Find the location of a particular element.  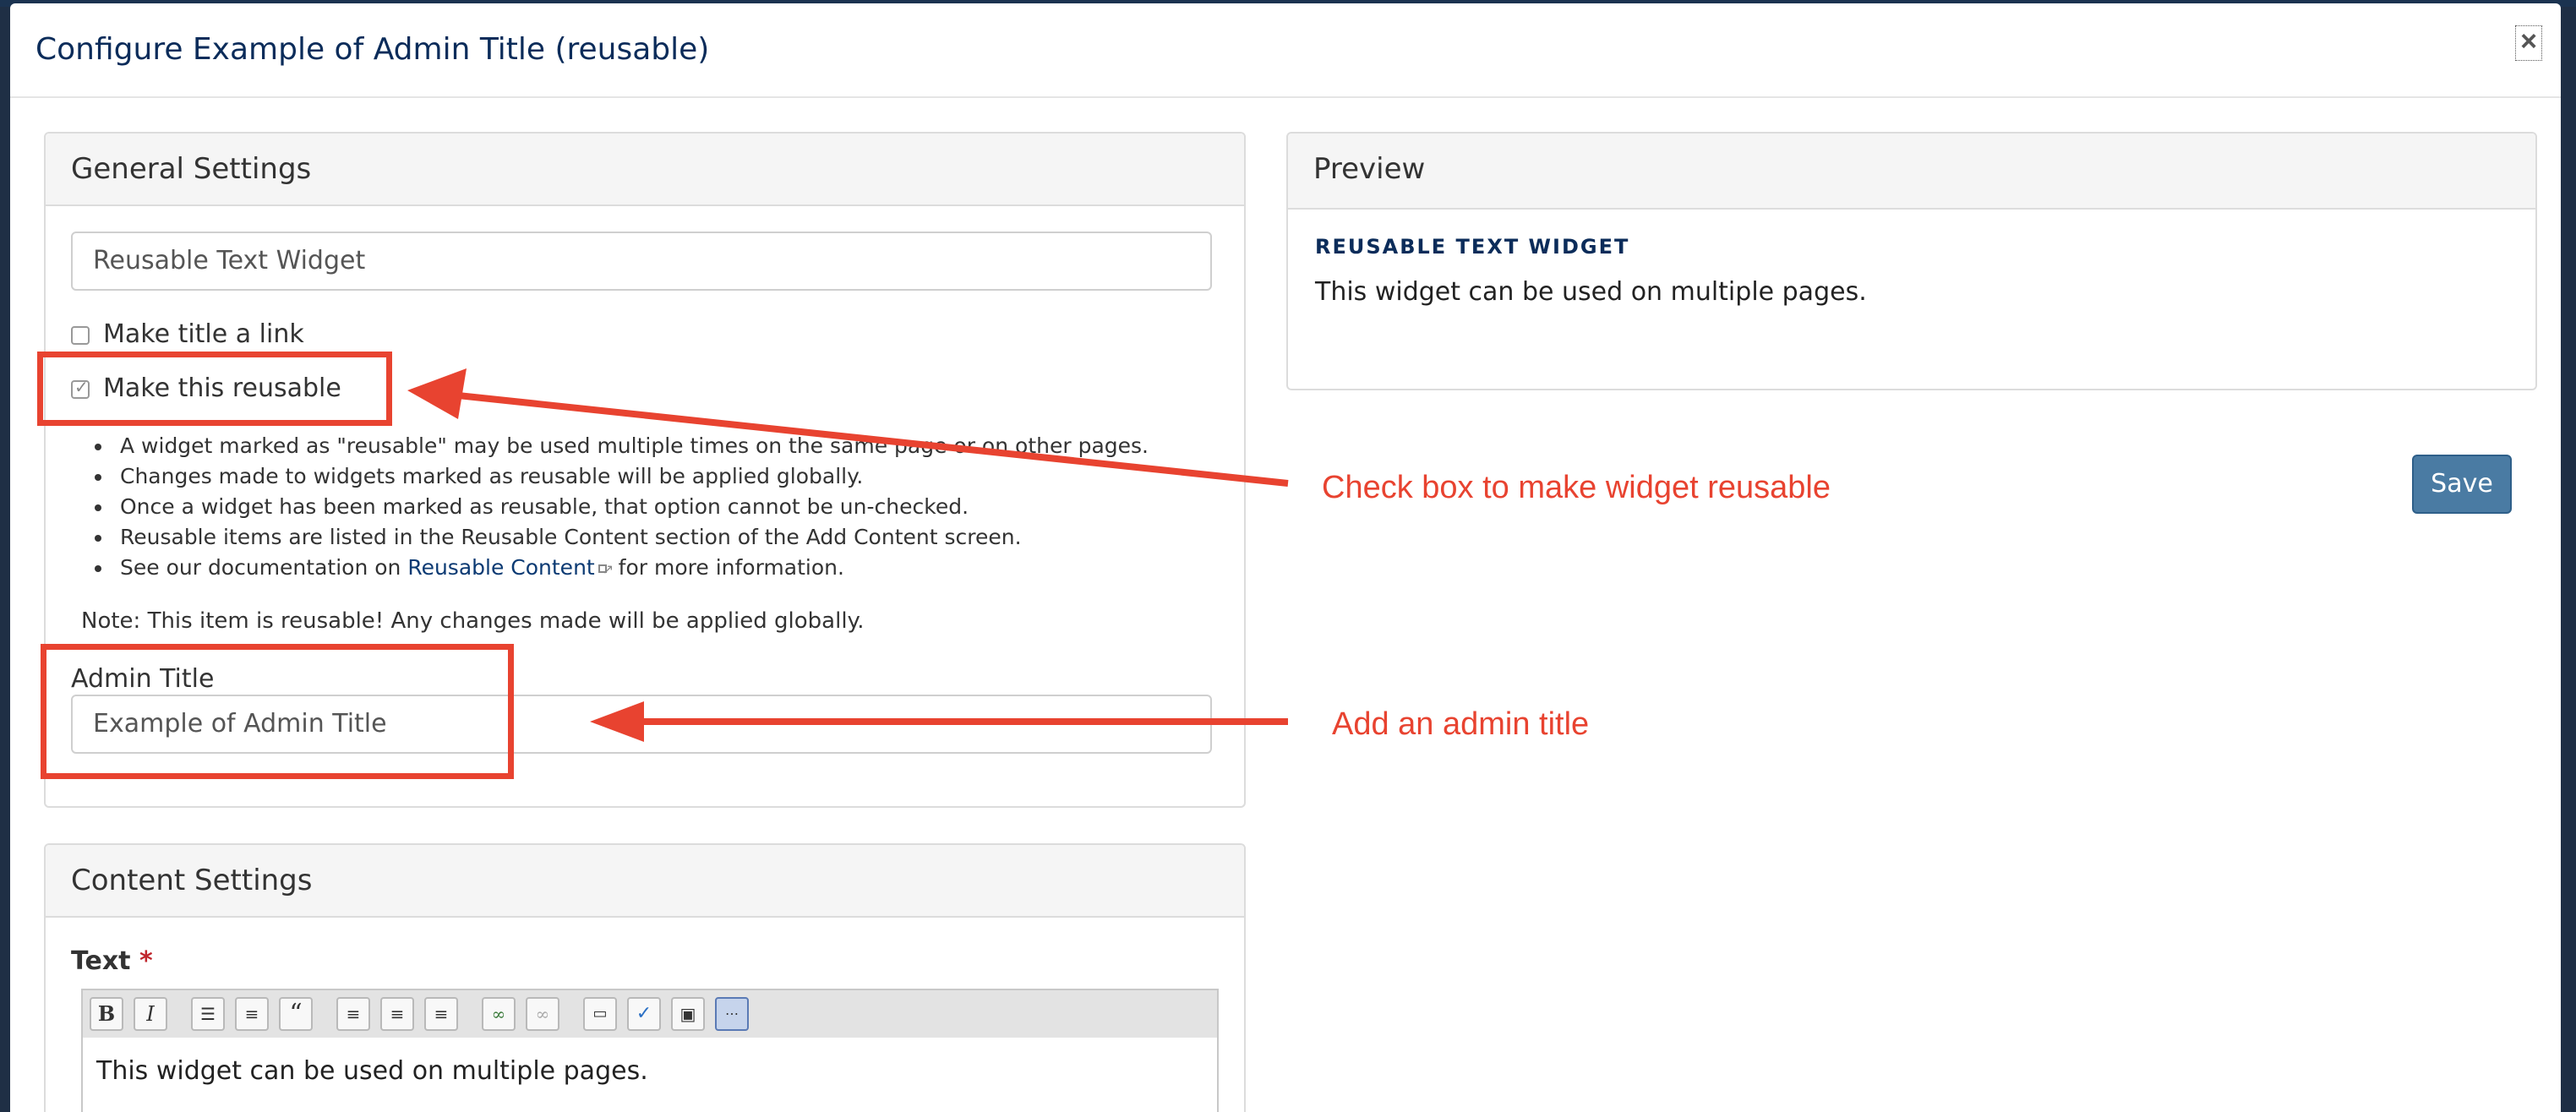

reusable-arrow-line is located at coordinates (873, 439).